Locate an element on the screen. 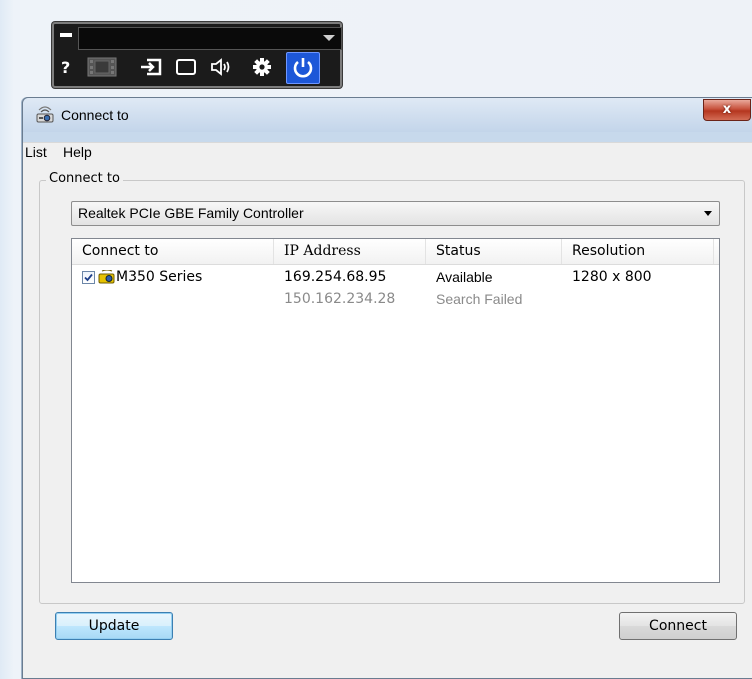 This screenshot has width=752, height=679. projector-toolbar: ? is located at coordinates (197, 55).